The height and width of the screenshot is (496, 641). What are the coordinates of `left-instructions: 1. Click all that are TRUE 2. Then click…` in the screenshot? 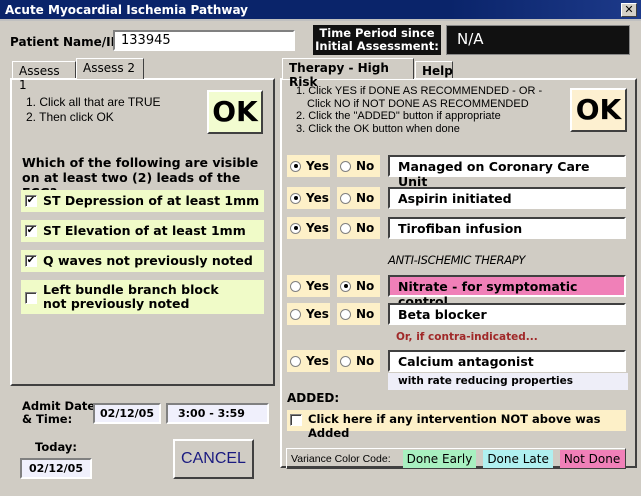 It's located at (93, 110).